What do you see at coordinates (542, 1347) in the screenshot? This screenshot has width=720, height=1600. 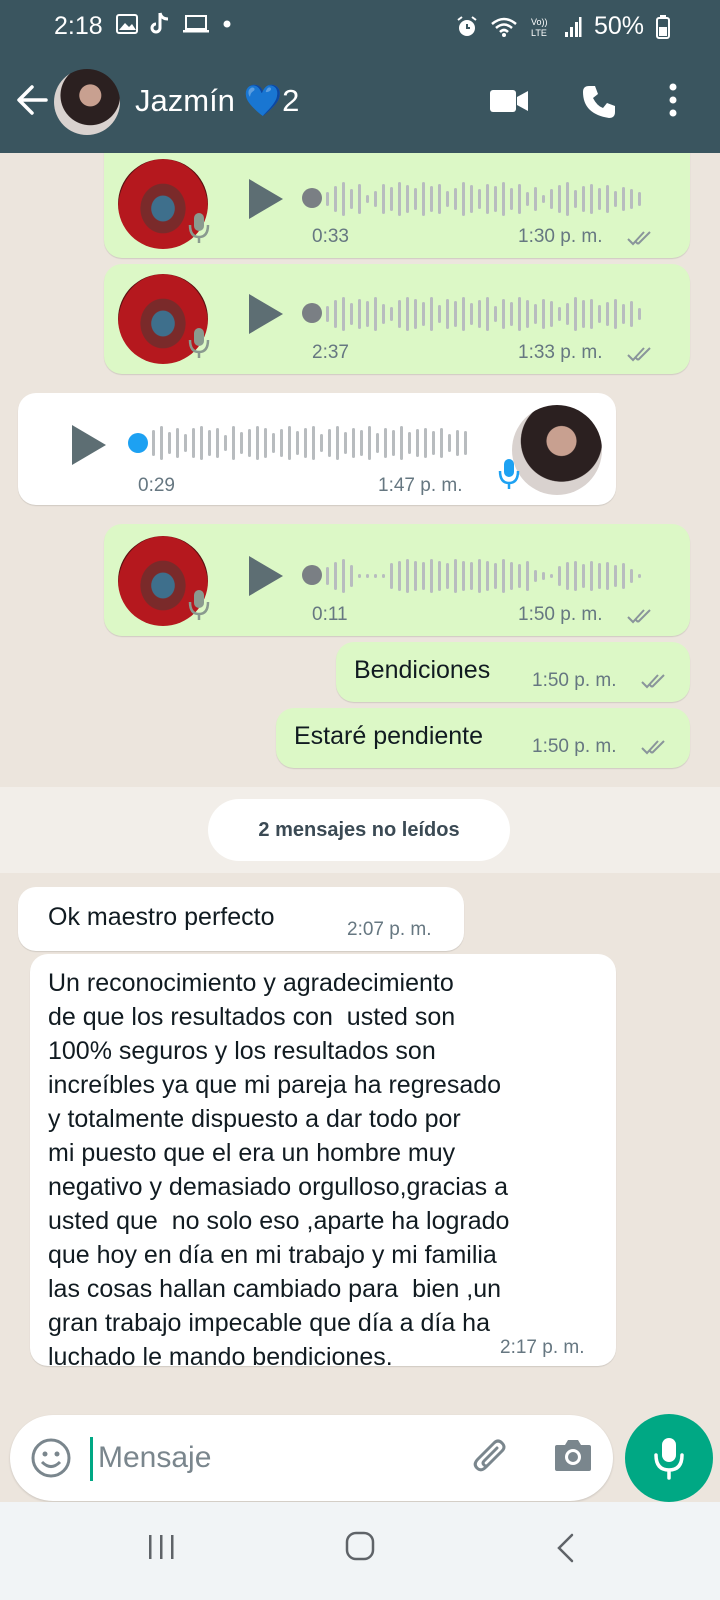 I see `message-time: 2:17 p. m.` at bounding box center [542, 1347].